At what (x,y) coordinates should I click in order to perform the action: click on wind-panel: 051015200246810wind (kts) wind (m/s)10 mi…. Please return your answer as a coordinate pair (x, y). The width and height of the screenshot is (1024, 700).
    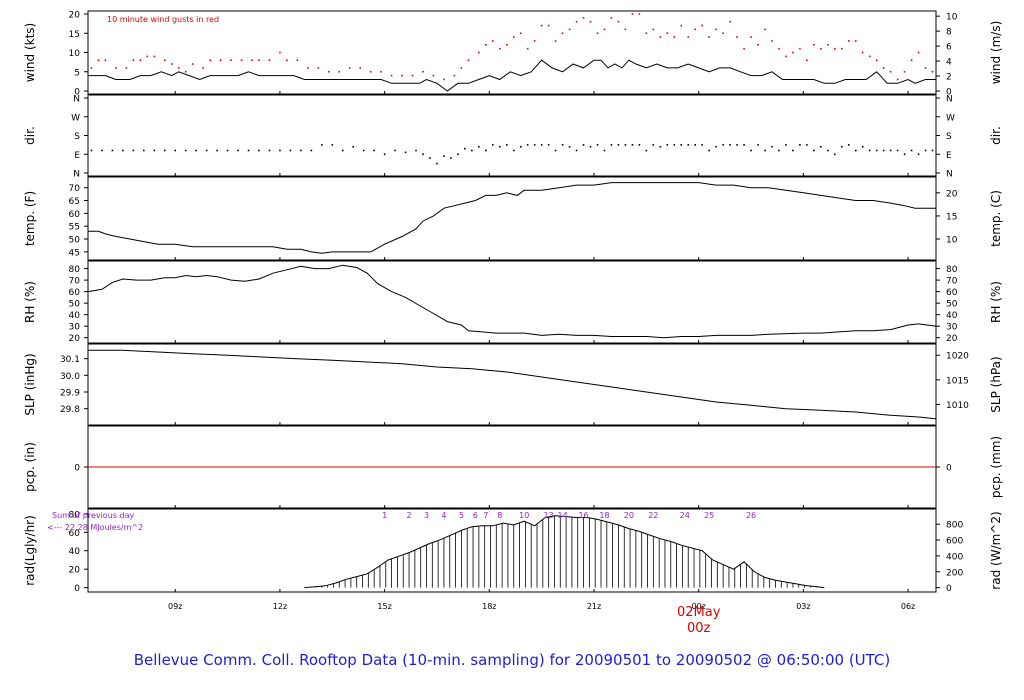
    Looking at the image, I should click on (513, 54).